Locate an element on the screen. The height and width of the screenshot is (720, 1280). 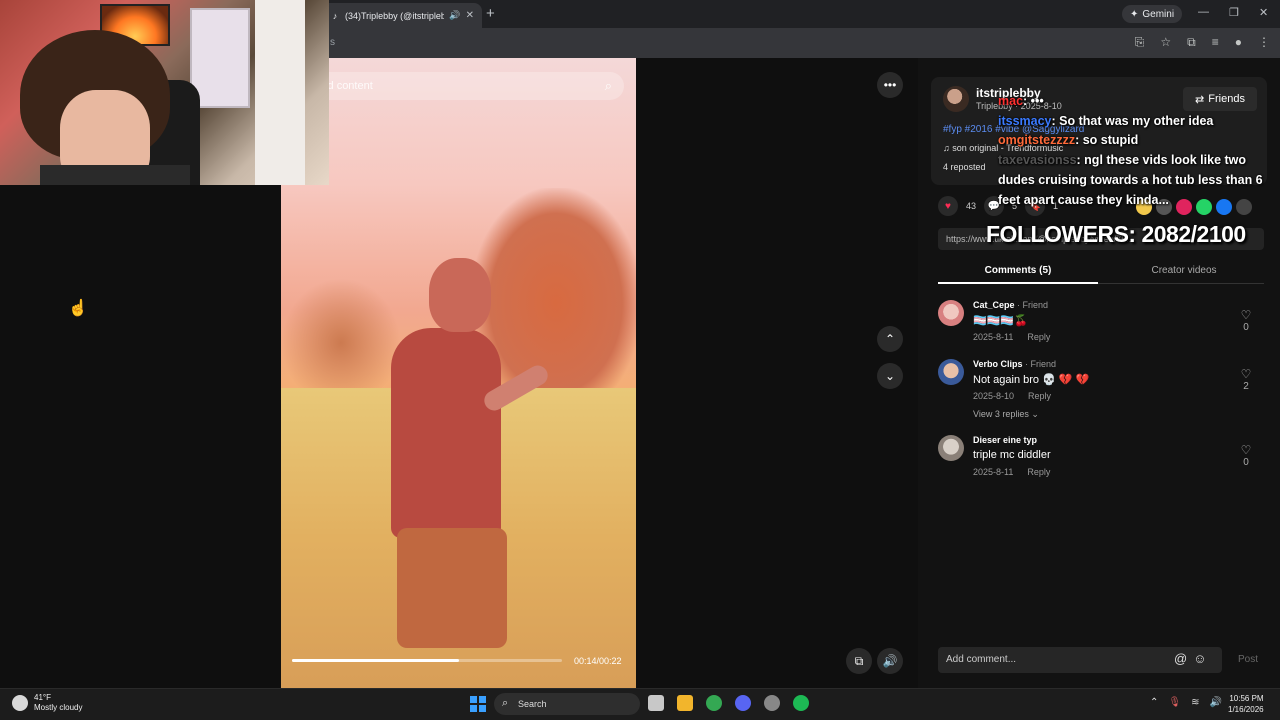
emoji-icon: ☺ is located at coordinates (1199, 658).